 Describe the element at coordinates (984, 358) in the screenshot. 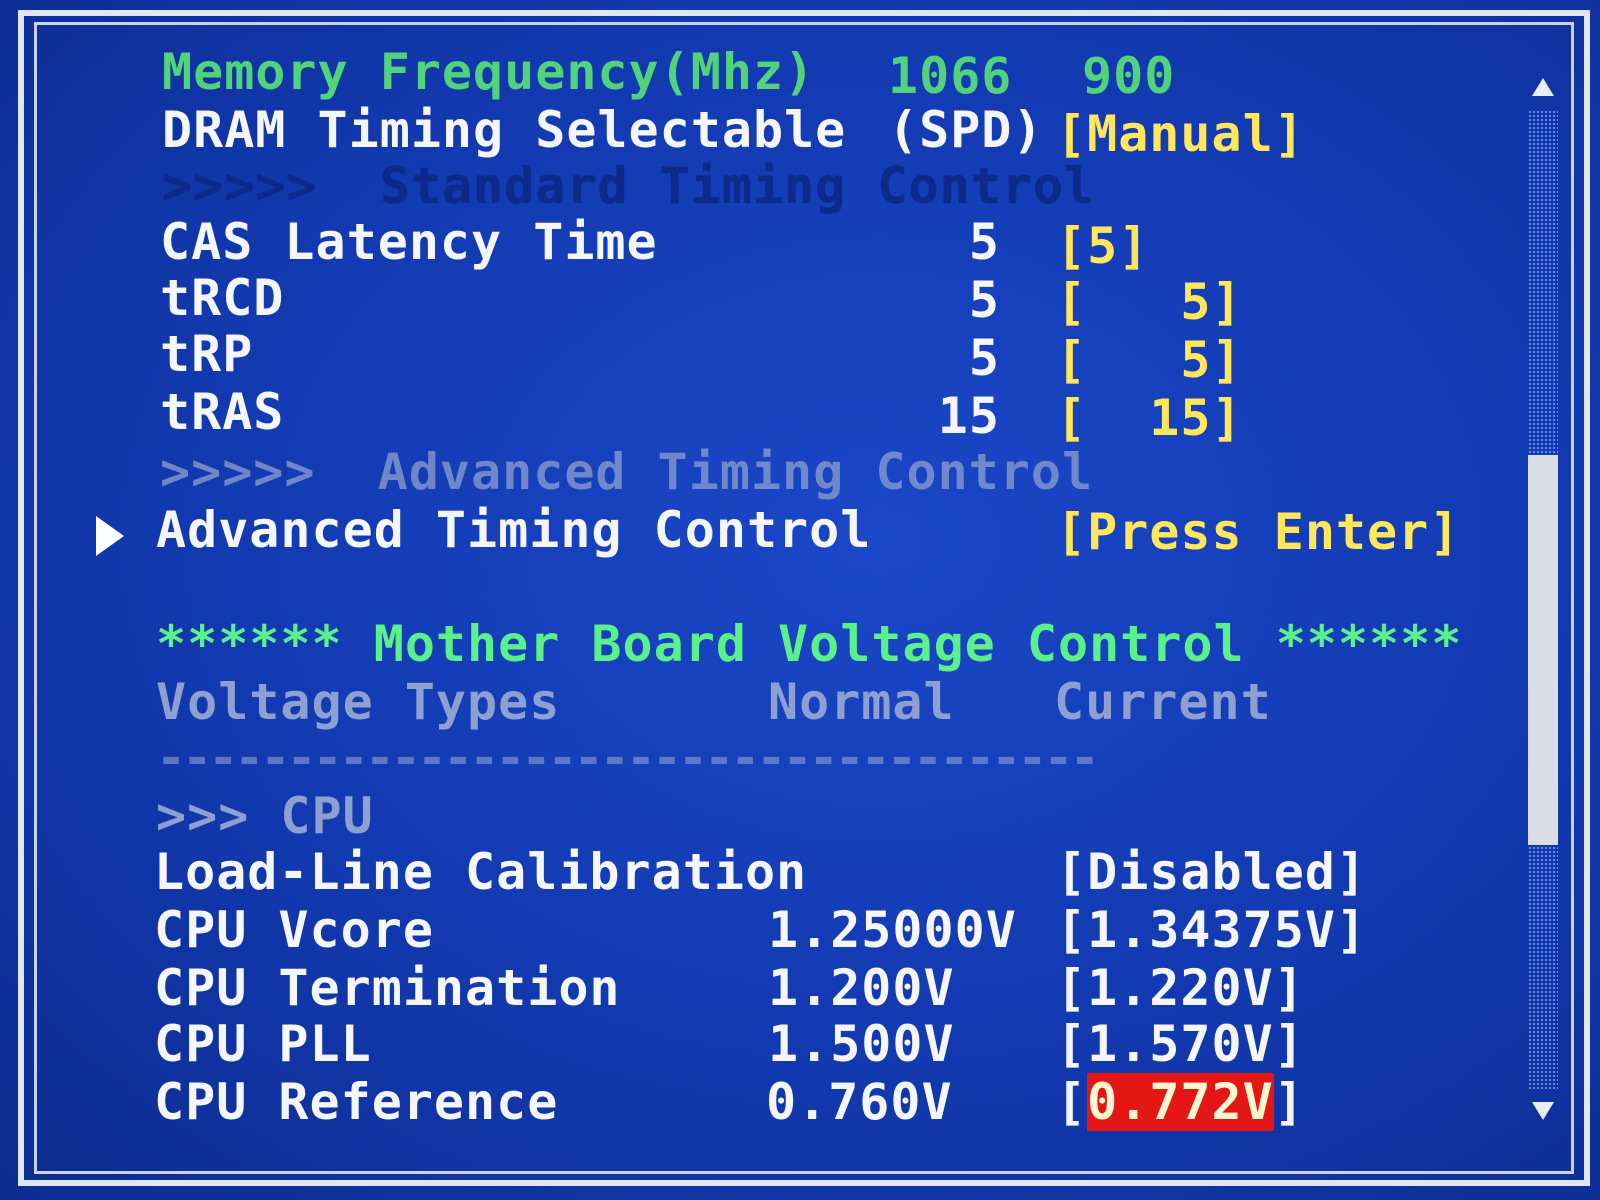

I see `trp-spd: 5` at that location.